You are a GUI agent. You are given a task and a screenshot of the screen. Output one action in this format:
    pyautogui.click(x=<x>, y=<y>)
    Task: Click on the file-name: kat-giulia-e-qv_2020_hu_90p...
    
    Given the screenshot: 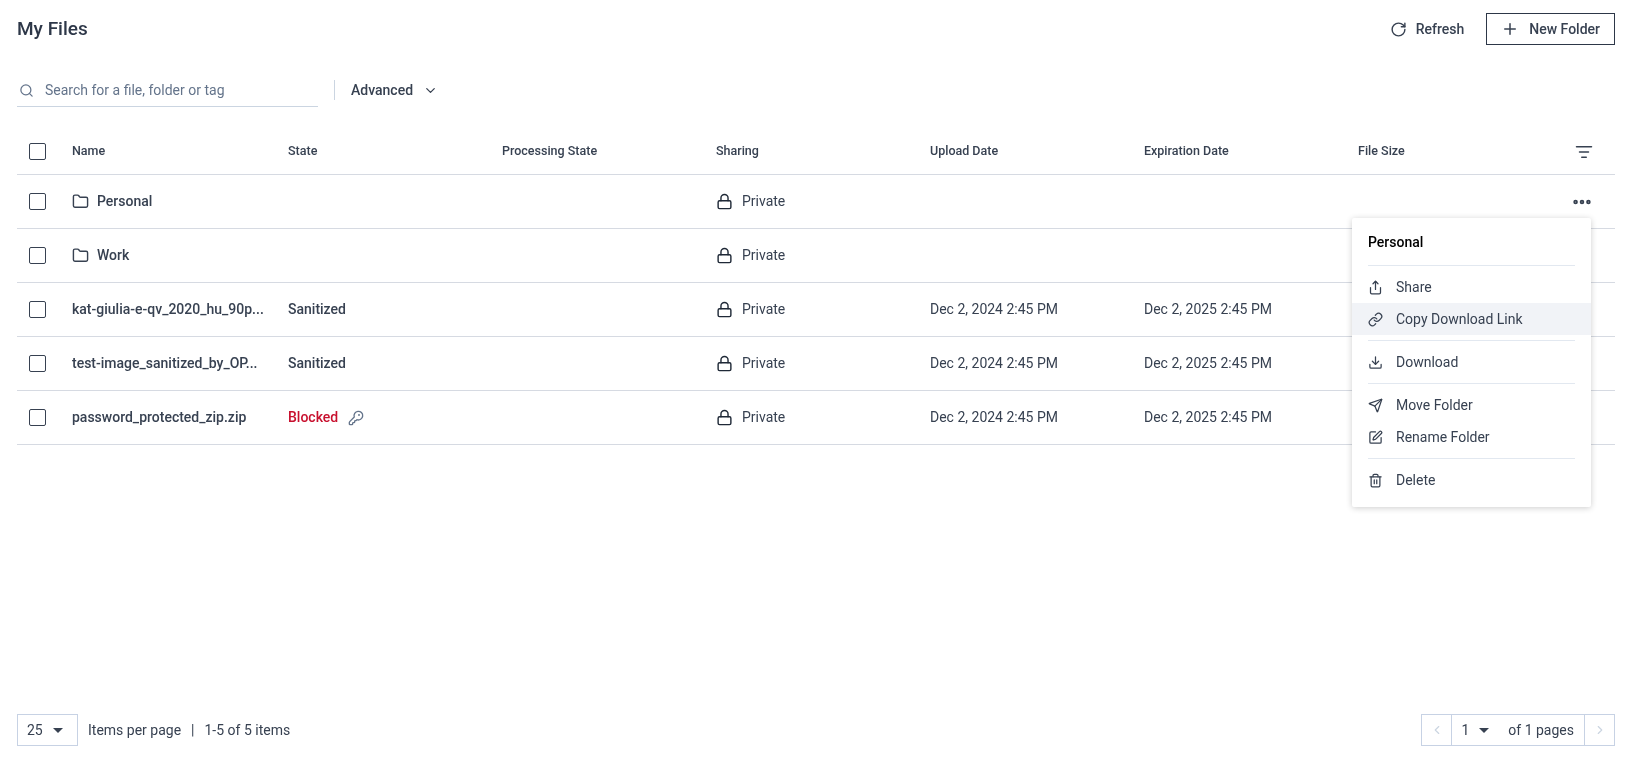 What is the action you would take?
    pyautogui.click(x=168, y=309)
    